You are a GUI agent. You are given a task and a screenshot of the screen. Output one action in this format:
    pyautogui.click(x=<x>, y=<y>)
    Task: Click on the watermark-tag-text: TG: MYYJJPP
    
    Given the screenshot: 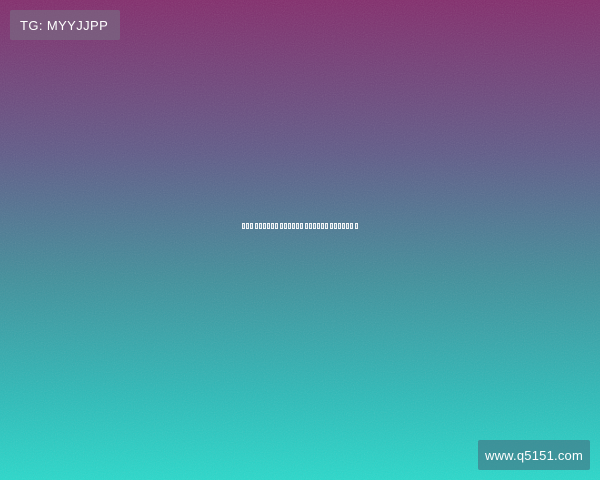 What is the action you would take?
    pyautogui.click(x=64, y=25)
    